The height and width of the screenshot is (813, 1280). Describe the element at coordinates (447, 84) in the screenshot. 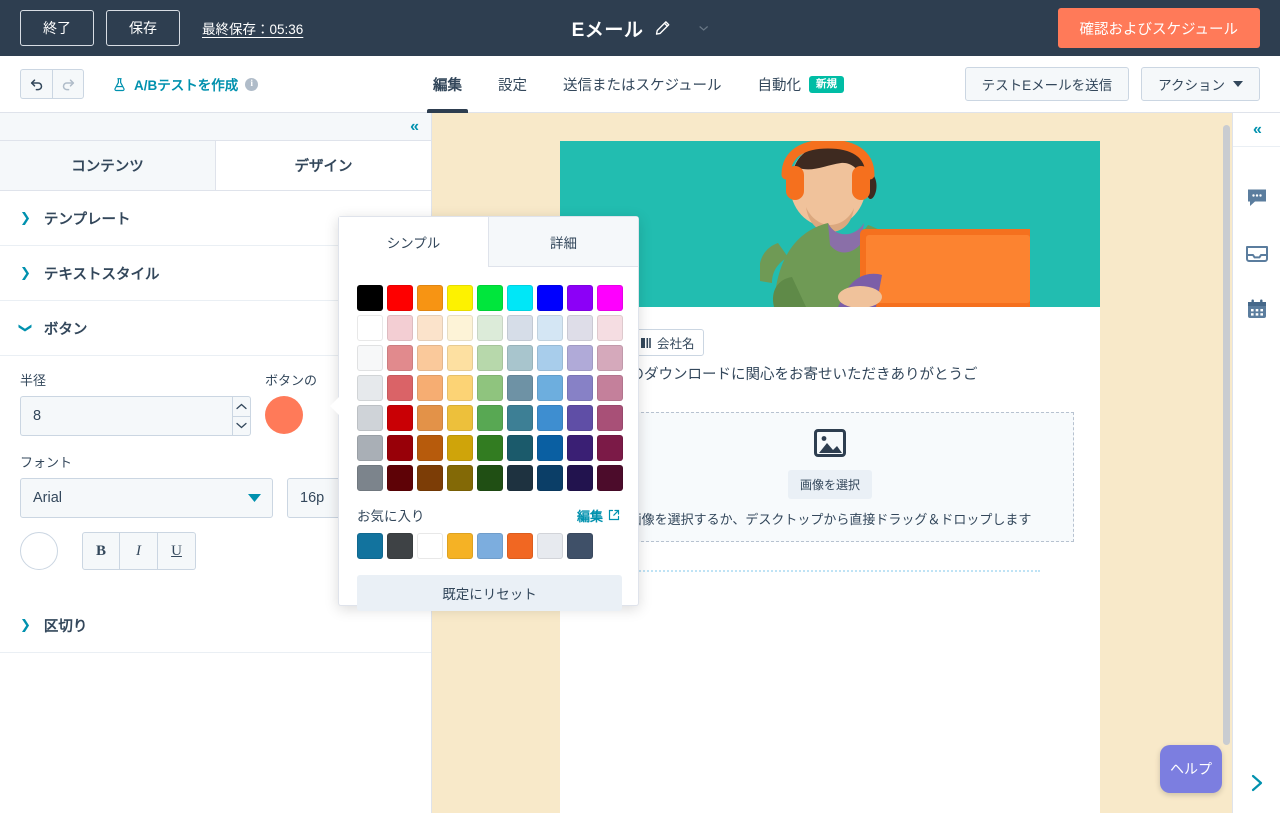

I see `tab-edit: 編集` at that location.